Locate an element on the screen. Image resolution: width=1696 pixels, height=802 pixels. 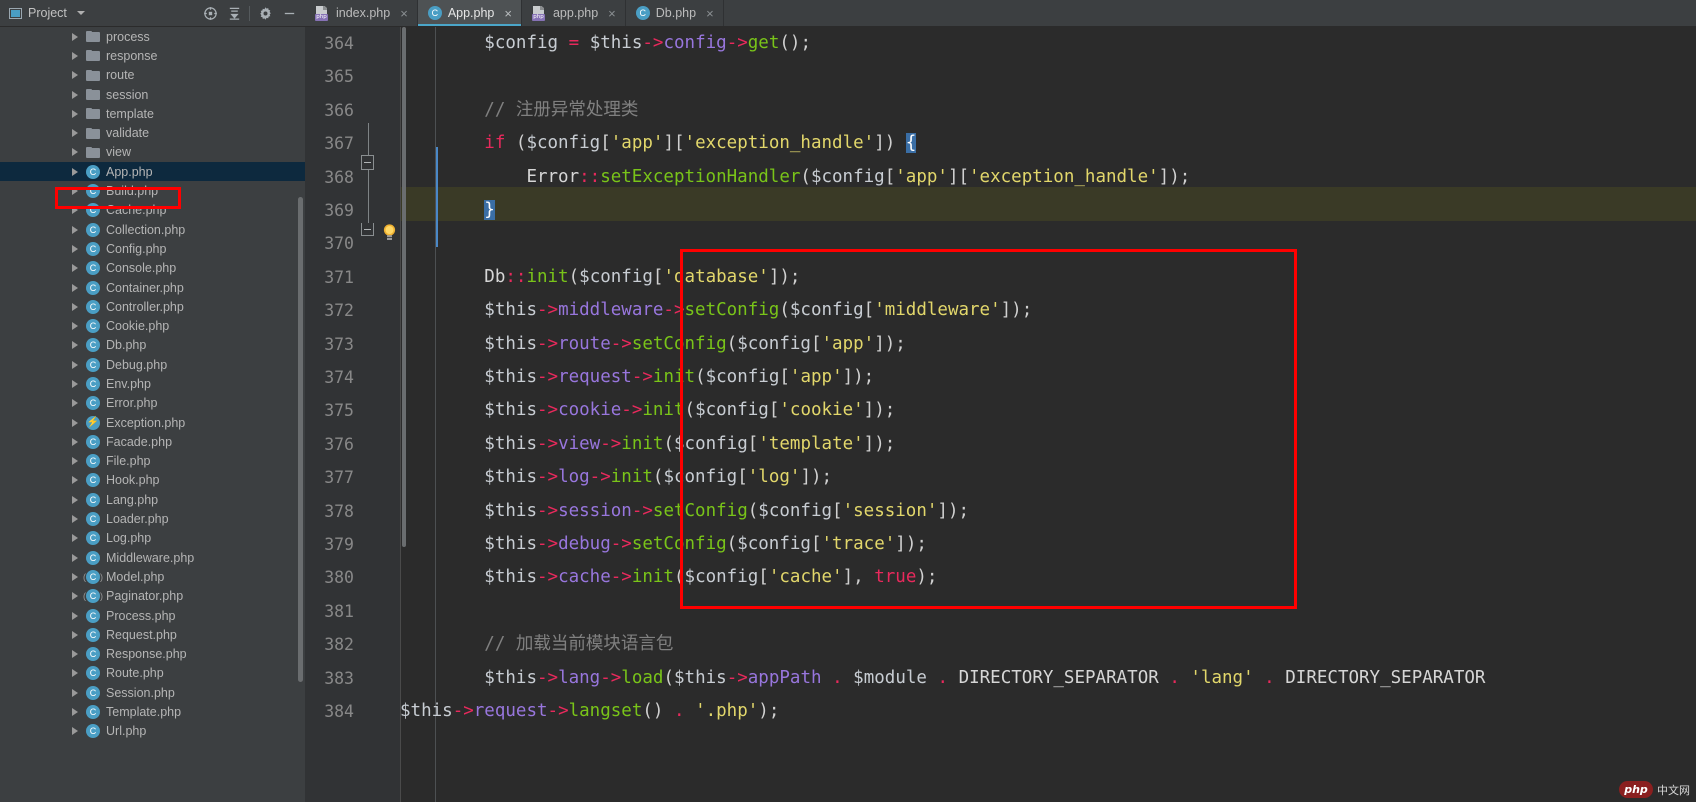
tree-item-exception-php: ⚡ Exception.php is located at coordinates (152, 422).